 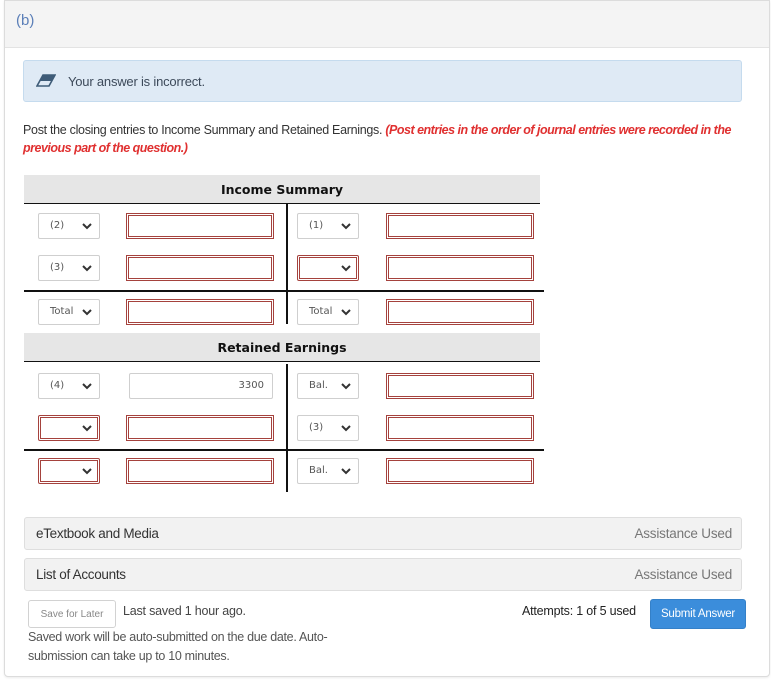 What do you see at coordinates (383, 533) in the screenshot?
I see `resource-etextbook: eTextbook and Media Assistance Used` at bounding box center [383, 533].